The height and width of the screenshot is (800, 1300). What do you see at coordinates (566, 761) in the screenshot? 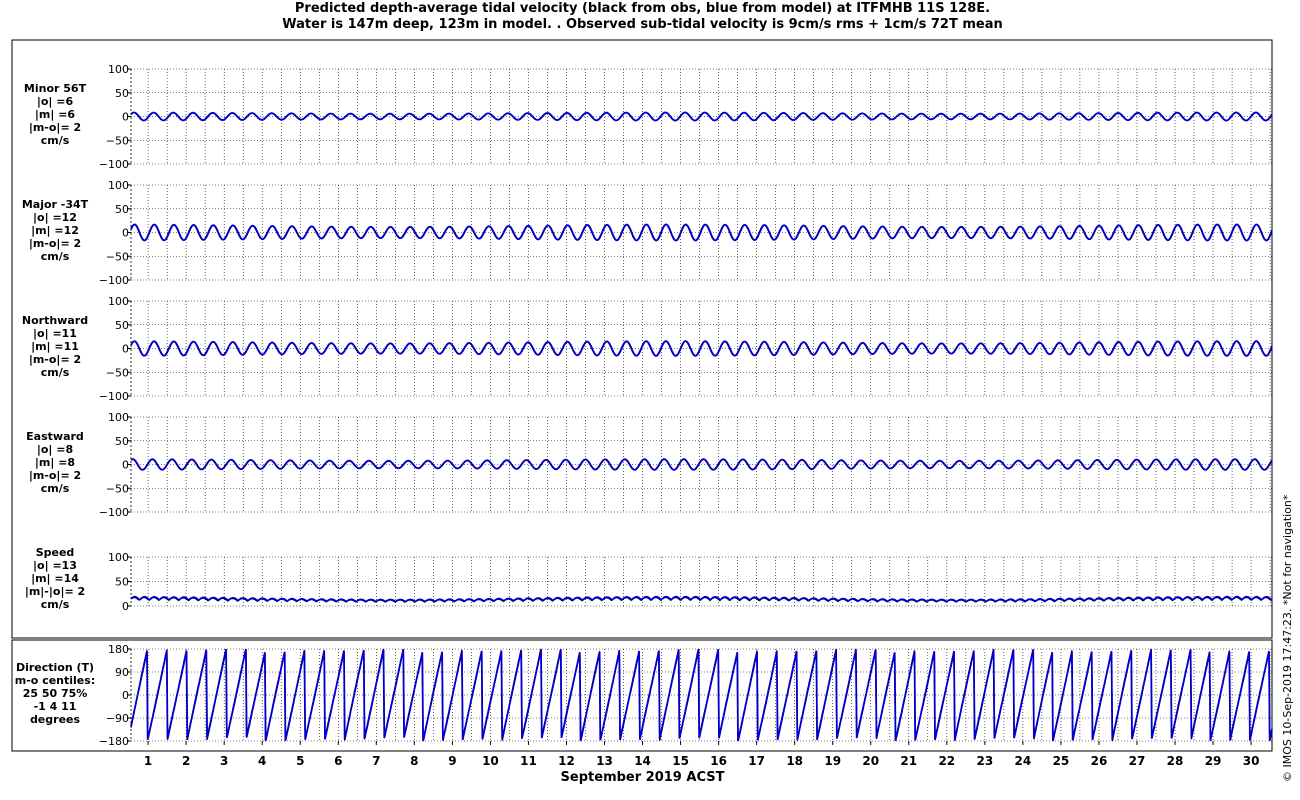
I see `x-tick-label: 12` at bounding box center [566, 761].